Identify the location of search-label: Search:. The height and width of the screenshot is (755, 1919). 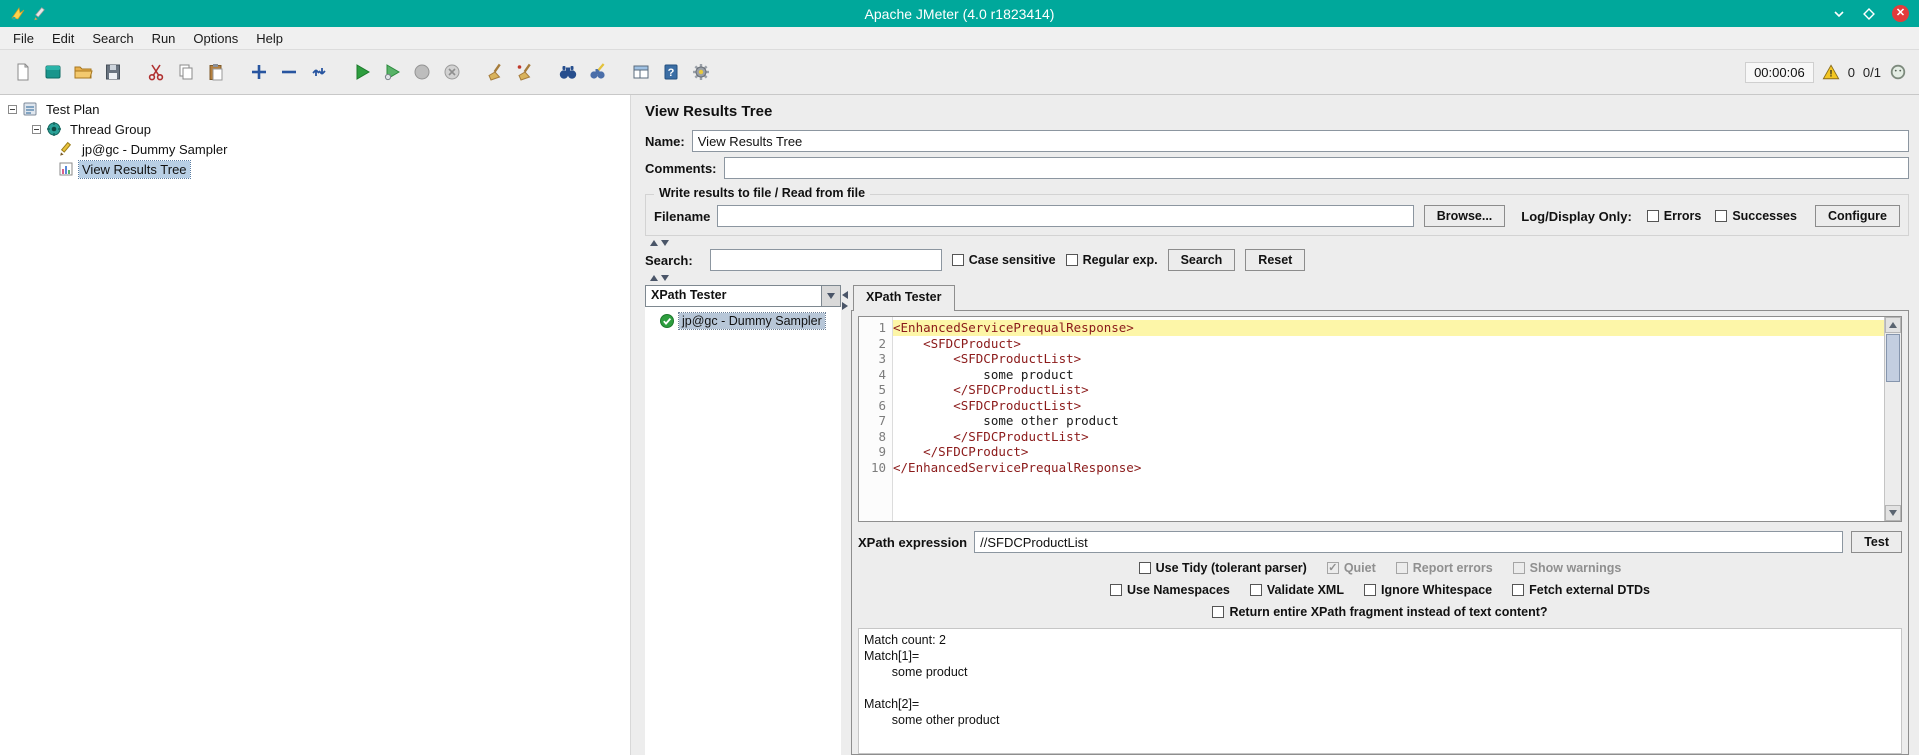
(669, 260).